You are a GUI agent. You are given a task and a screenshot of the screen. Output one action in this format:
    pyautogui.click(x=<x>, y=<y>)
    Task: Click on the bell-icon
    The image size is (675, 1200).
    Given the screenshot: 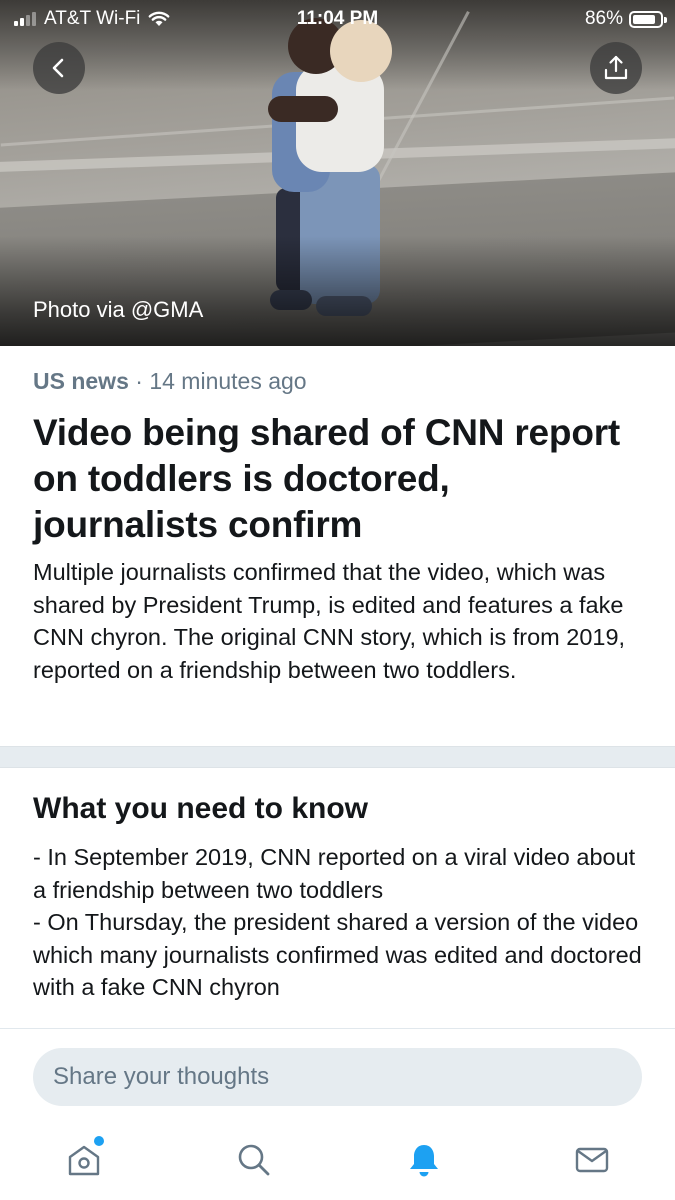 What is the action you would take?
    pyautogui.click(x=424, y=1161)
    